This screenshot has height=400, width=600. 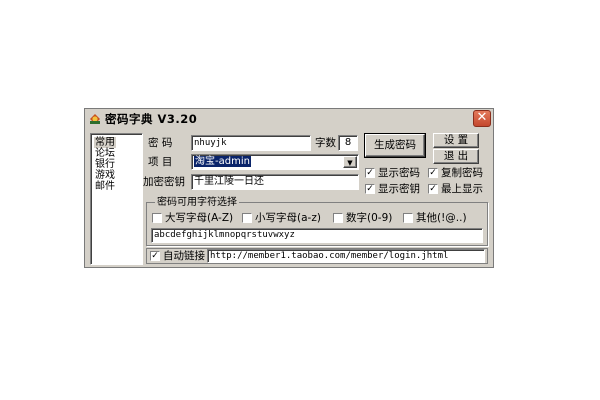 What do you see at coordinates (433, 189) in the screenshot?
I see `always-on-top-checkbox: ✓` at bounding box center [433, 189].